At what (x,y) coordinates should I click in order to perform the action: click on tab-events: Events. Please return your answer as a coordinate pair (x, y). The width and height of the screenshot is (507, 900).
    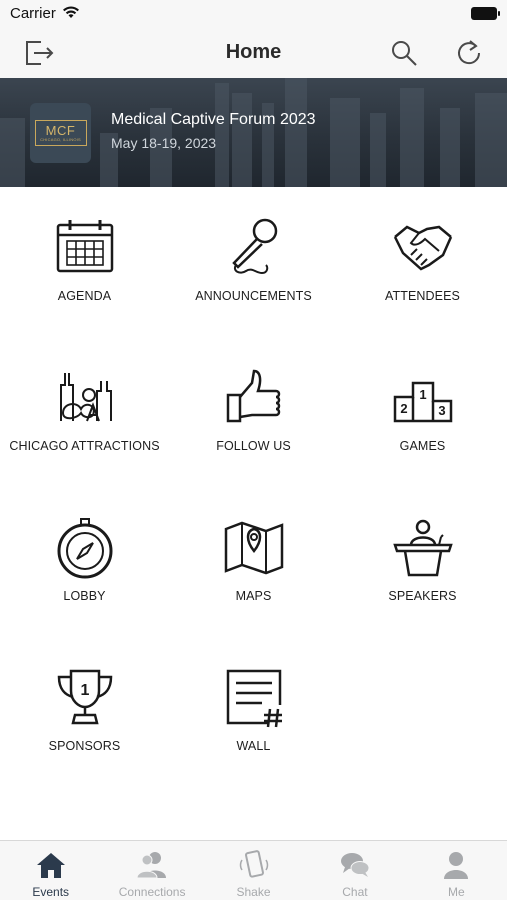
    Looking at the image, I should click on (50, 870).